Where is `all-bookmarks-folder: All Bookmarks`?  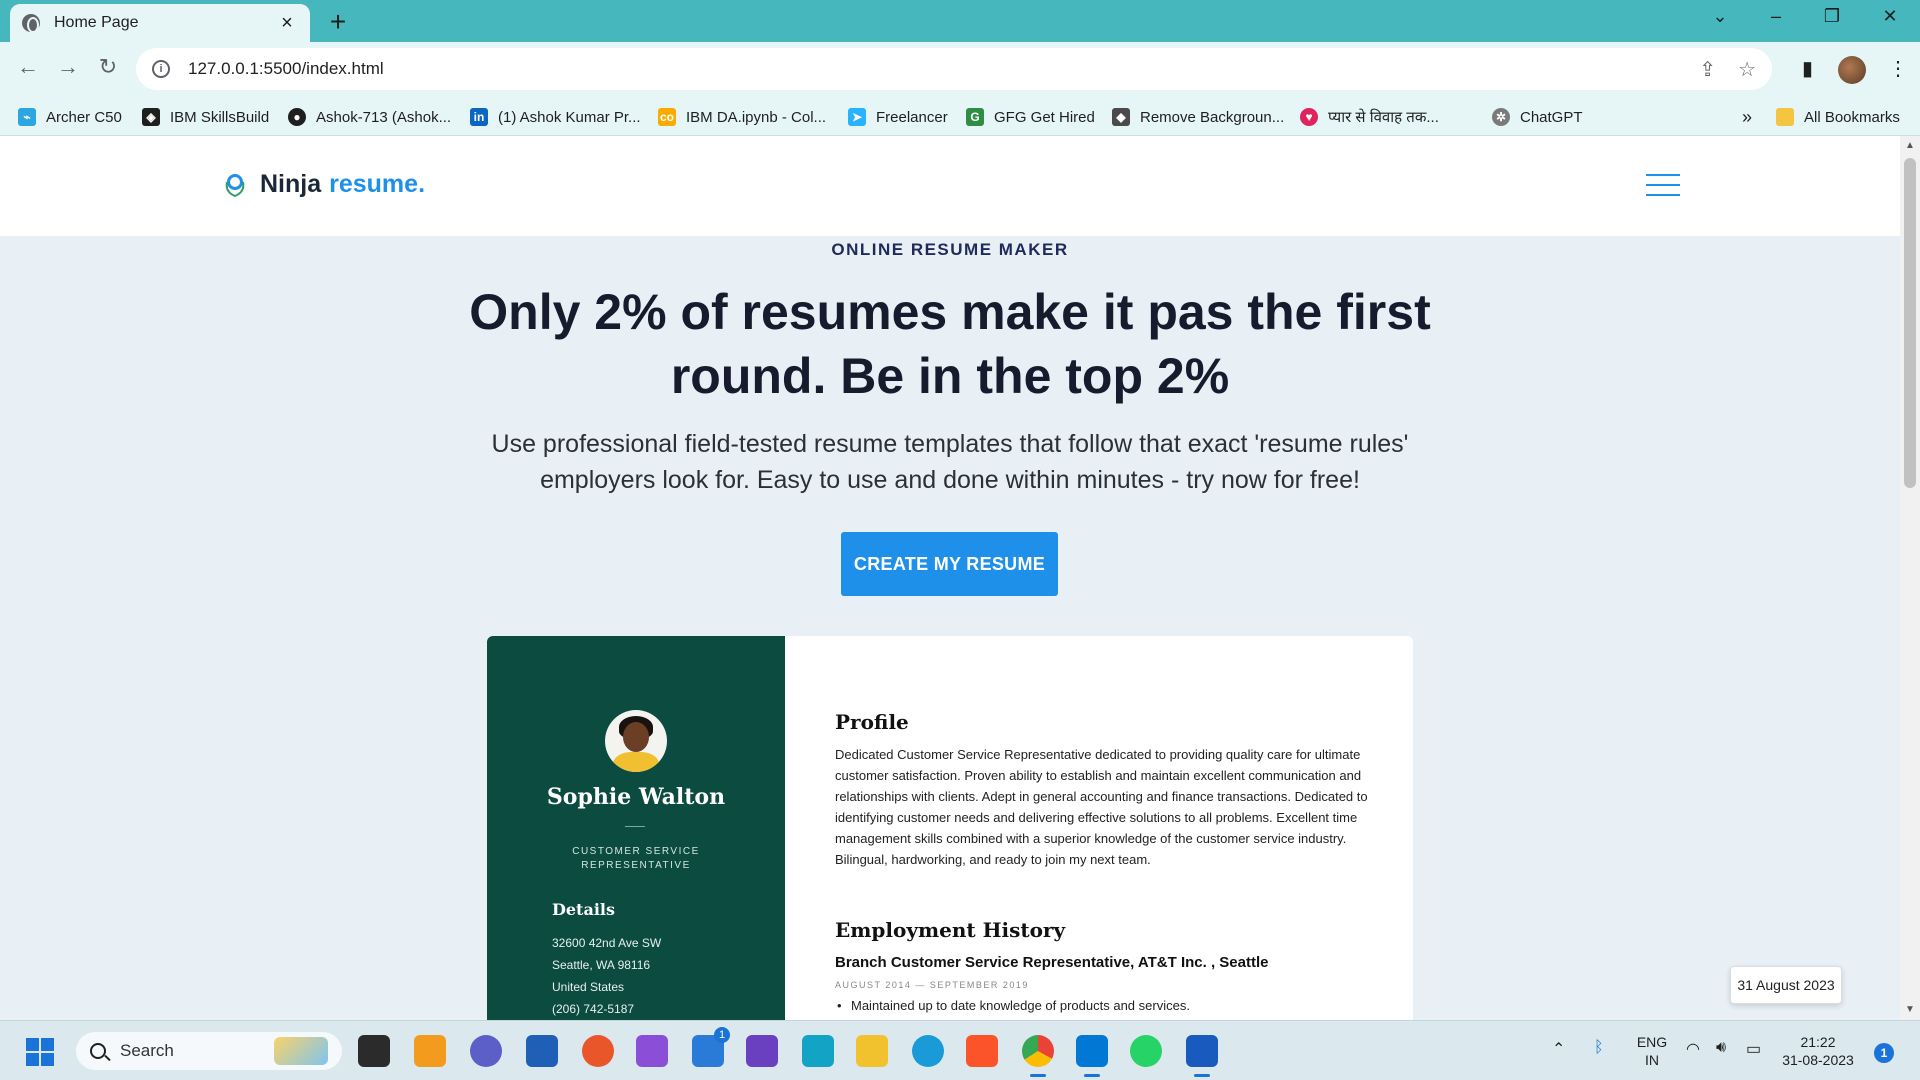
all-bookmarks-folder: All Bookmarks is located at coordinates (1838, 117).